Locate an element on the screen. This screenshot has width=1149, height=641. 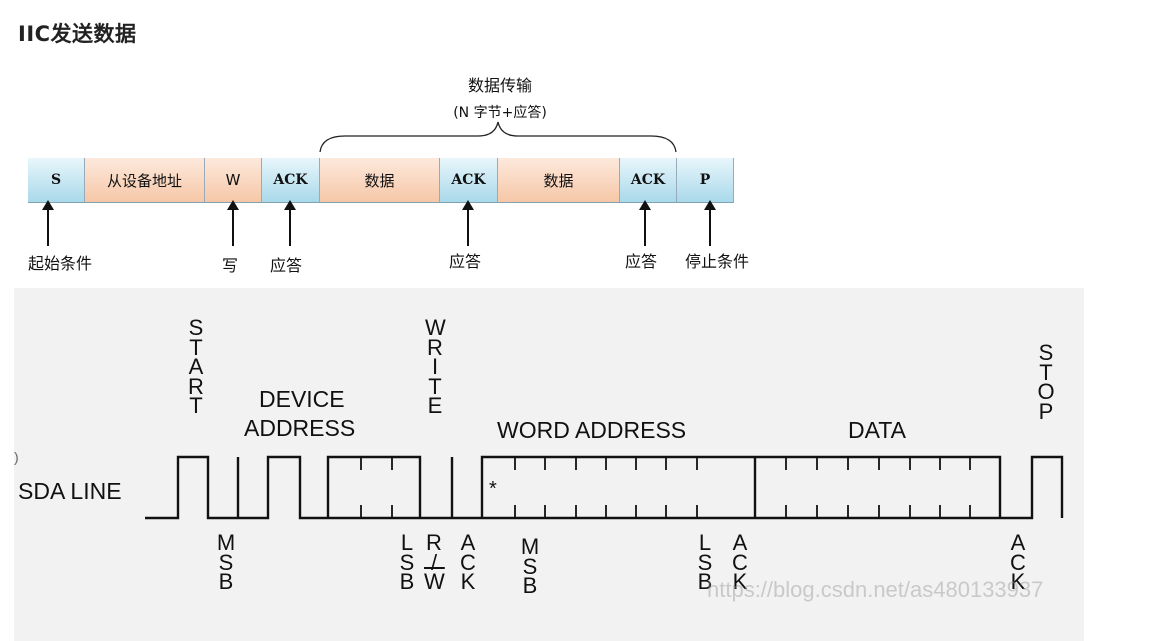
lsb-1-text: LSB is located at coordinates (407, 562).